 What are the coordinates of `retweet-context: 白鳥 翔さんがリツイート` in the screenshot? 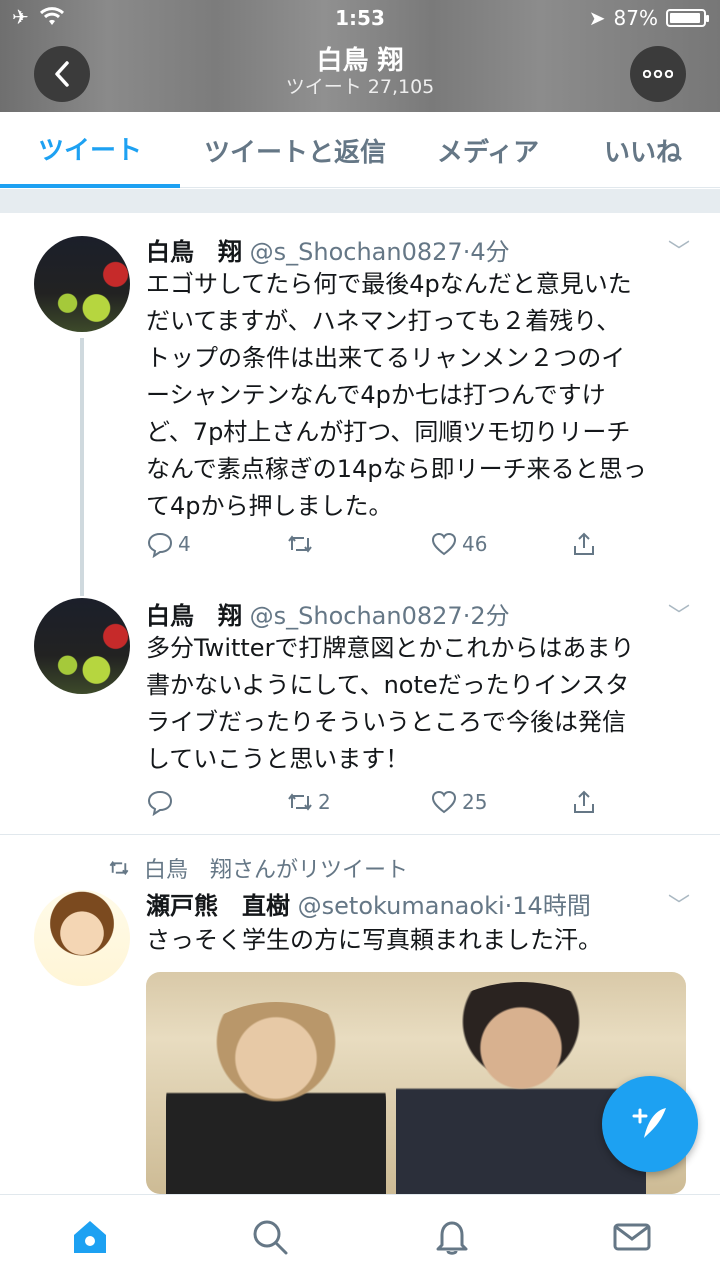 It's located at (257, 868).